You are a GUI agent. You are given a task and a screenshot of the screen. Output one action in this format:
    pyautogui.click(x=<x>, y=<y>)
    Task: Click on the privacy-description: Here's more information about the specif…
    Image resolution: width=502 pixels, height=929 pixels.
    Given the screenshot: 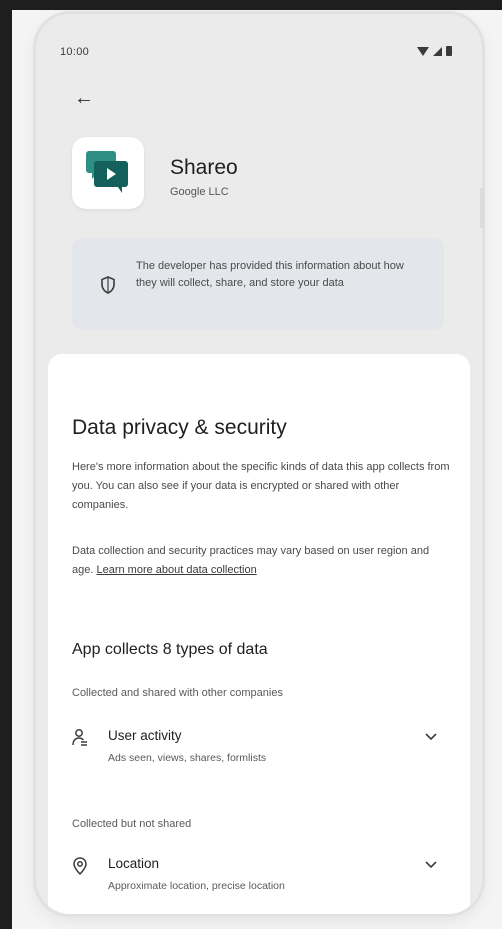 What is the action you would take?
    pyautogui.click(x=261, y=486)
    